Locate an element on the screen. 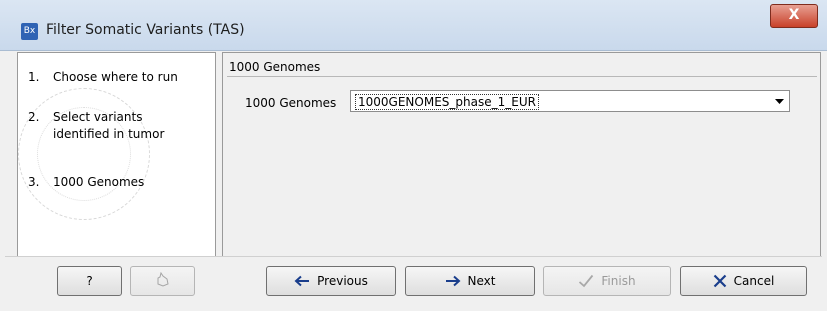 The height and width of the screenshot is (311, 827). next-button: Next is located at coordinates (470, 281).